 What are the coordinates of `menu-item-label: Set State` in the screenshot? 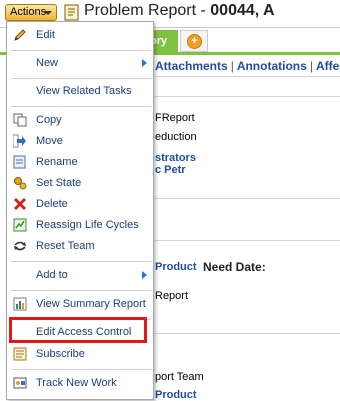 It's located at (59, 183).